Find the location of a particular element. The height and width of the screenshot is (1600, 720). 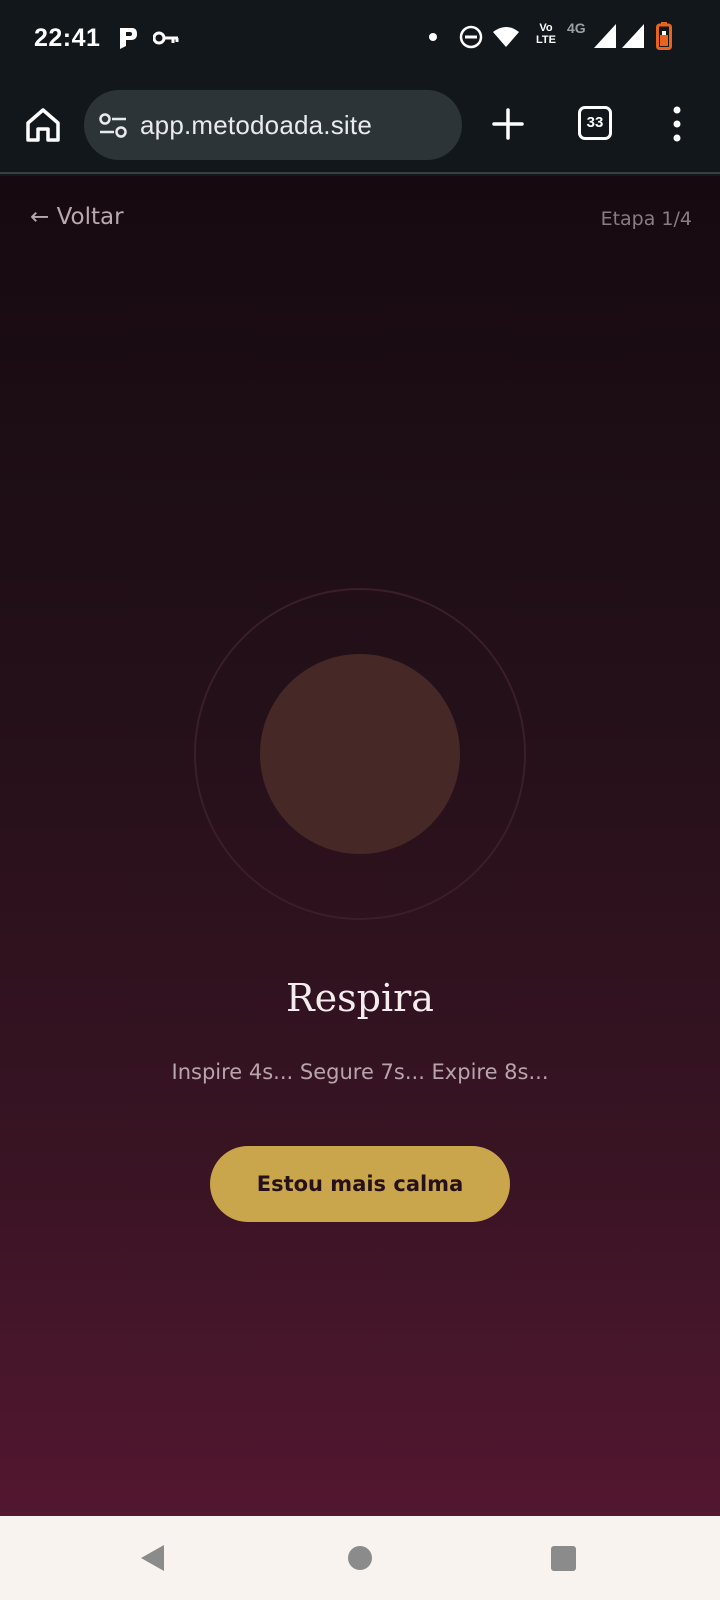

tabs-icon: 33 is located at coordinates (595, 123).